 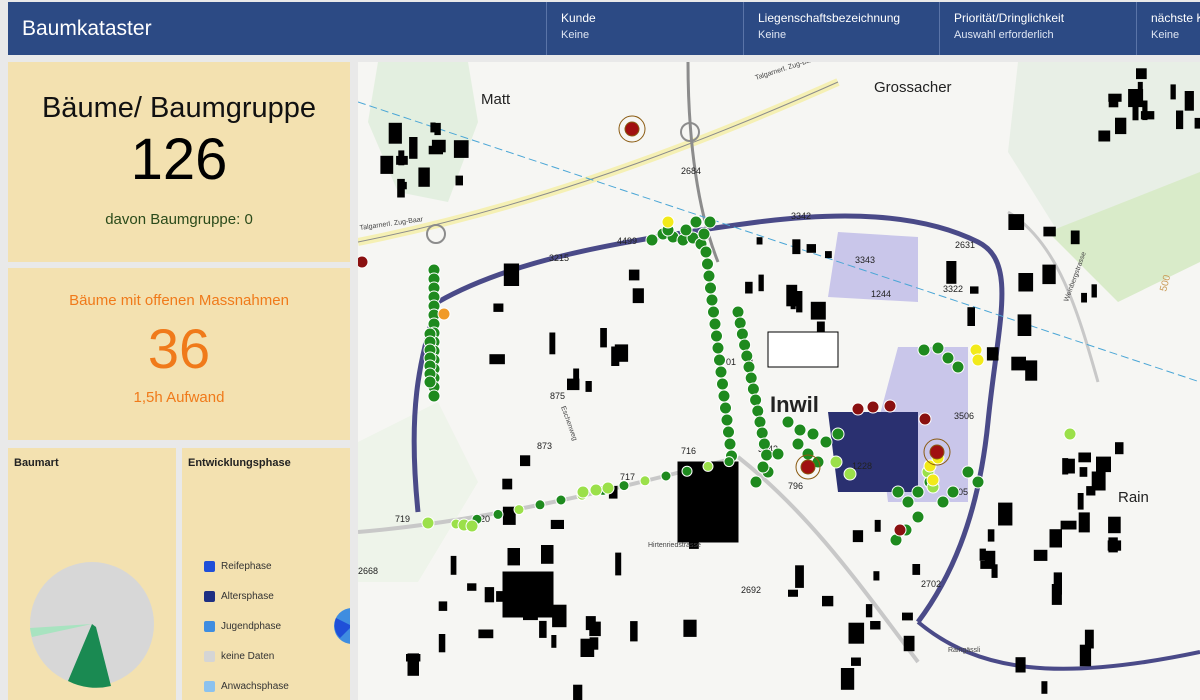 What do you see at coordinates (644, 28) in the screenshot?
I see `filter-kunde: Kunde Keine` at bounding box center [644, 28].